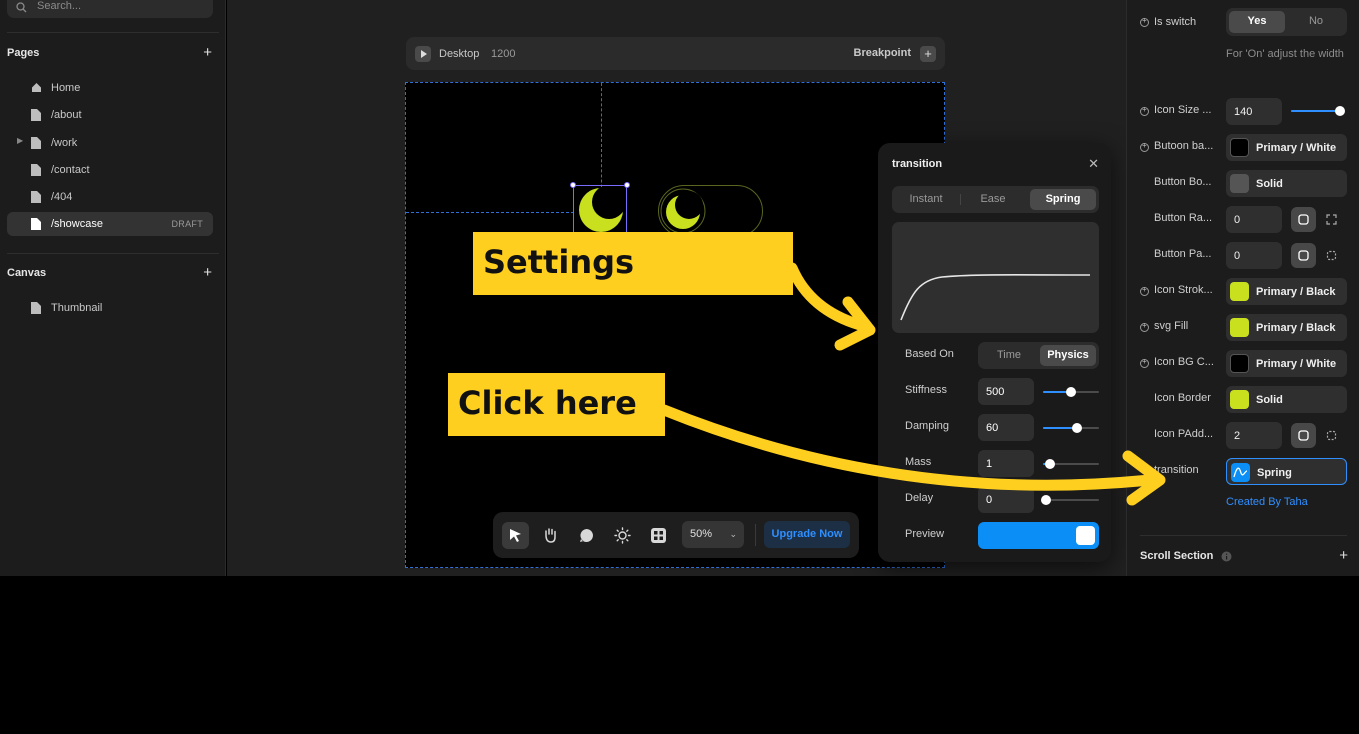  Describe the element at coordinates (556, 404) in the screenshot. I see `click-here-callout: Click here` at that location.